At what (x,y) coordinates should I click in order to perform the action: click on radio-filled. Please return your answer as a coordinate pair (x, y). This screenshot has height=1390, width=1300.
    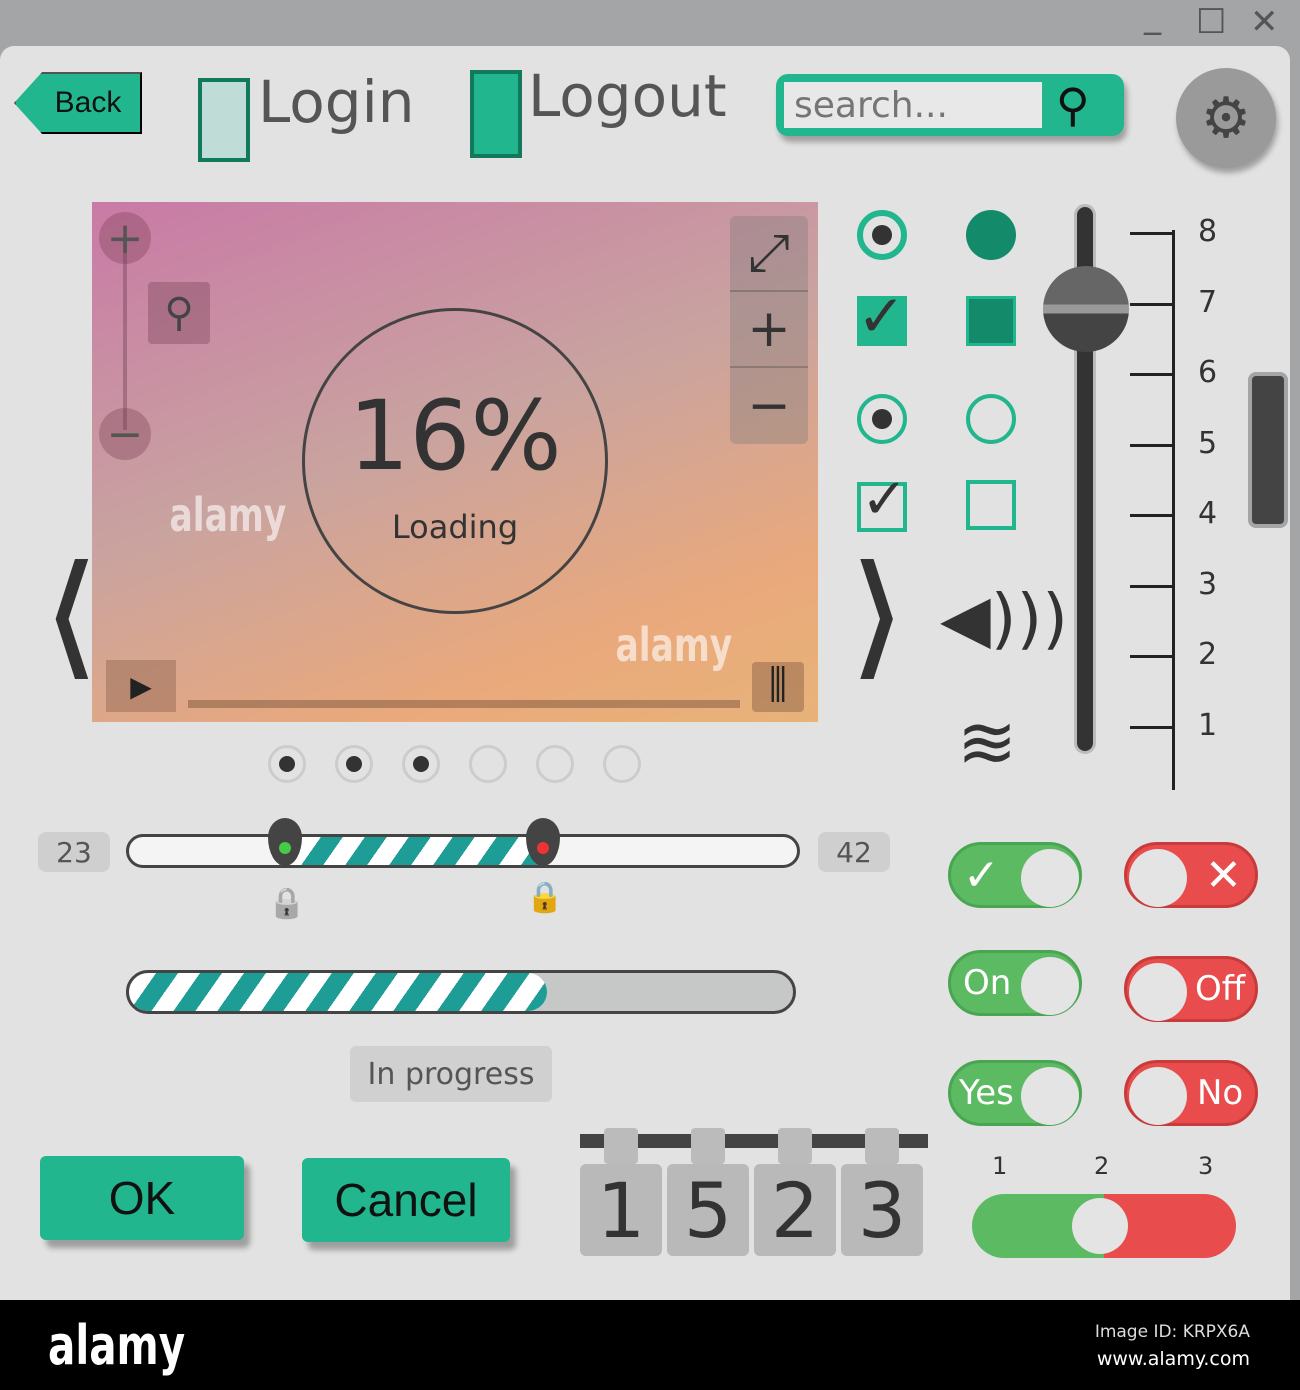
    Looking at the image, I should click on (991, 235).